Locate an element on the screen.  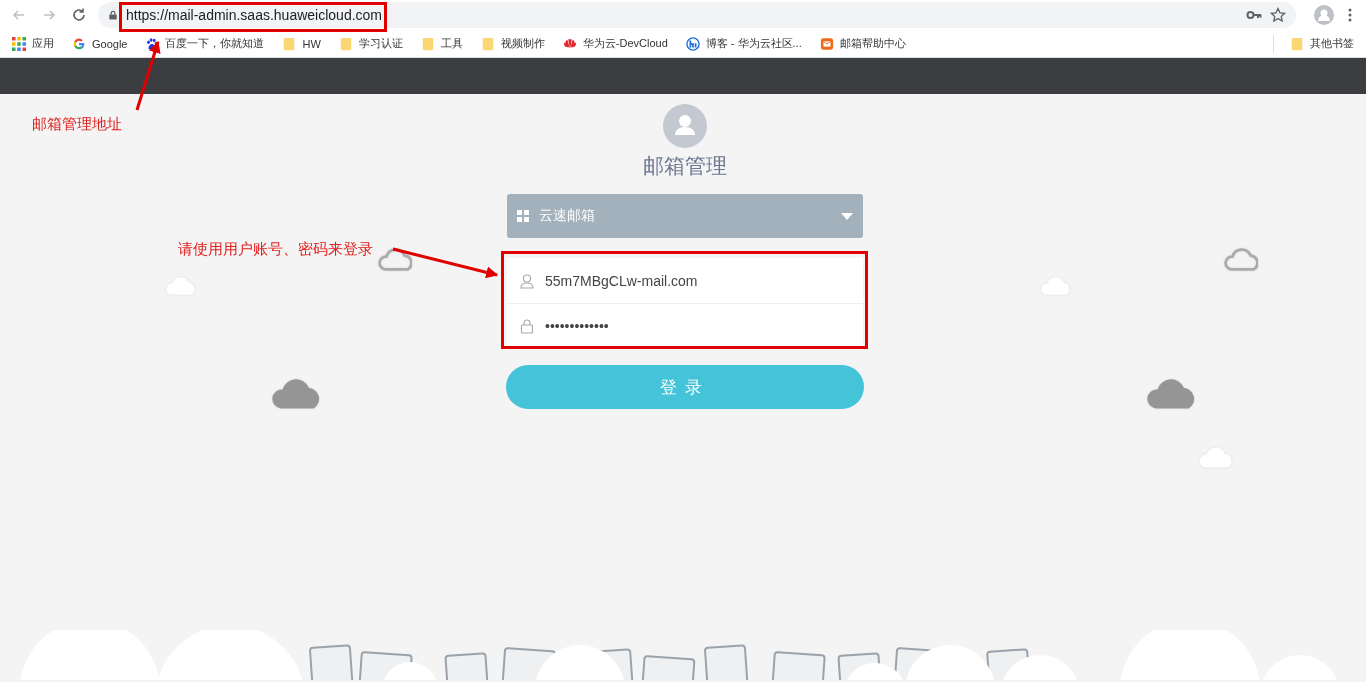
annotation-label: 请使用用户账号、密码来登录 is located at coordinates (275, 249).